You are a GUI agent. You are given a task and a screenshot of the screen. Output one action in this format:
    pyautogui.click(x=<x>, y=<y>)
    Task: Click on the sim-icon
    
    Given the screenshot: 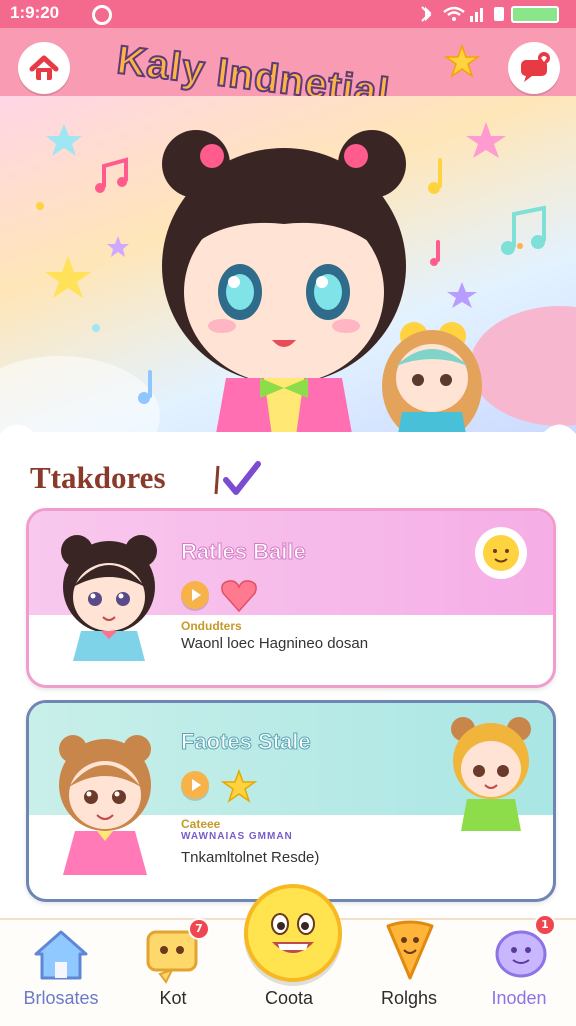 What is the action you would take?
    pyautogui.click(x=499, y=14)
    